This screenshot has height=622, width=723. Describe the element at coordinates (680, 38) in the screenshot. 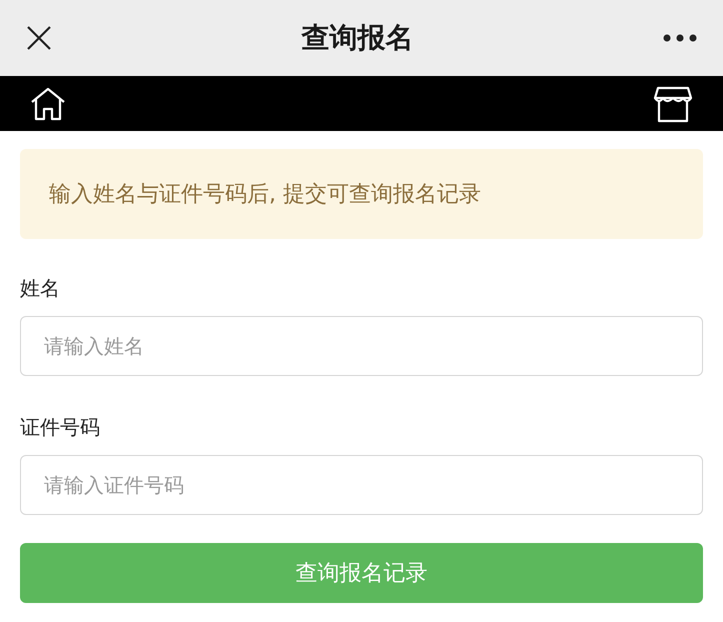

I see `more-icon` at that location.